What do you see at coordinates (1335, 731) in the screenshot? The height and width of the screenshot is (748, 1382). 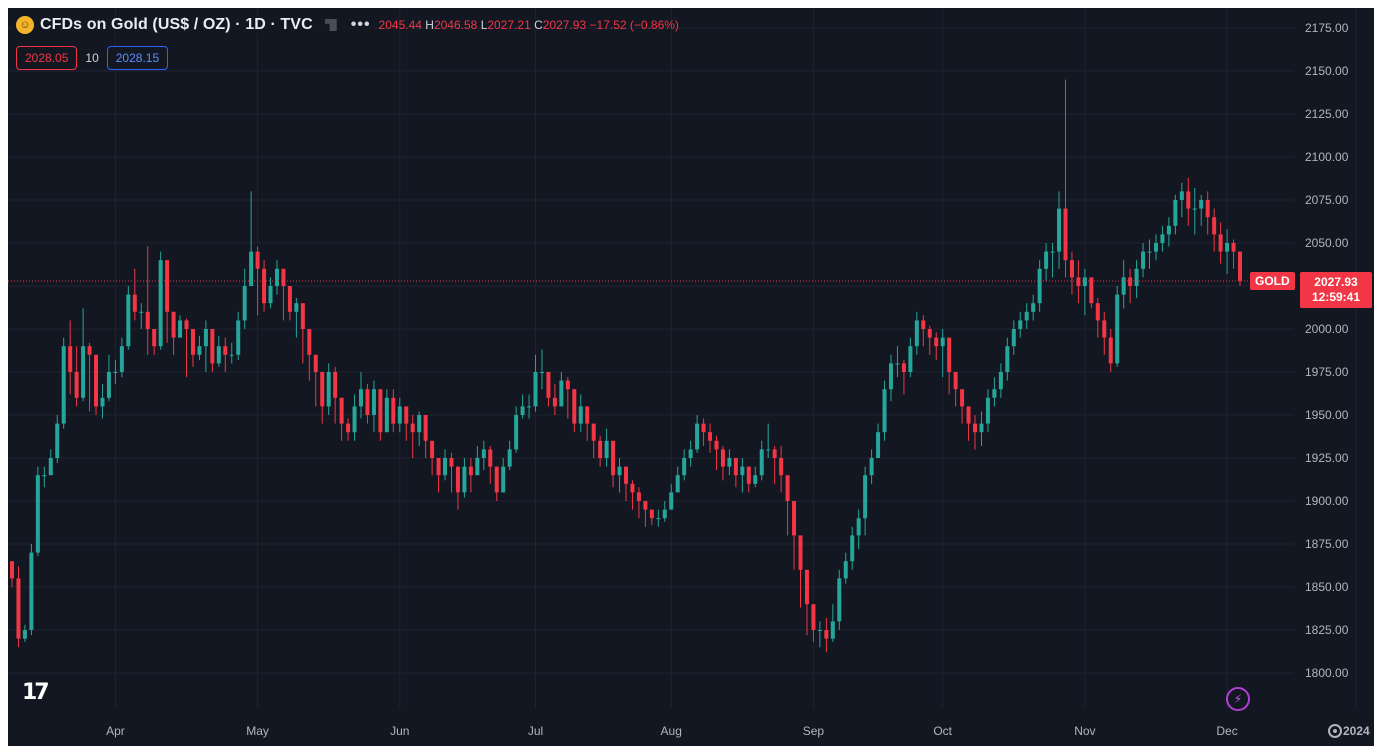 I see `gear-icon` at bounding box center [1335, 731].